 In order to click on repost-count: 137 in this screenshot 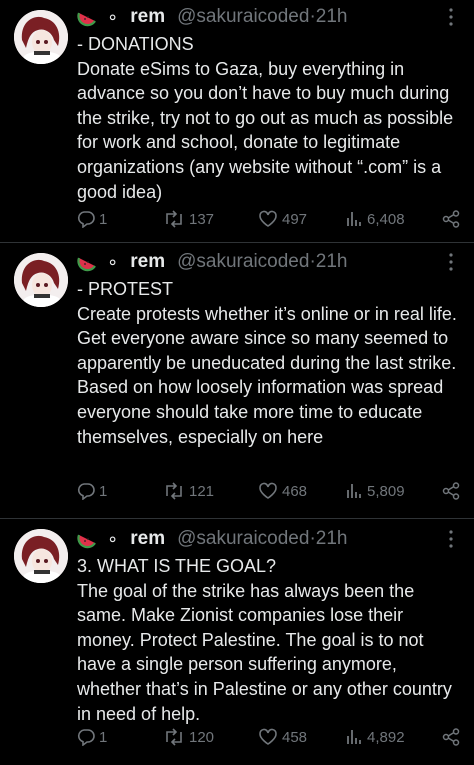, I will do `click(202, 219)`.